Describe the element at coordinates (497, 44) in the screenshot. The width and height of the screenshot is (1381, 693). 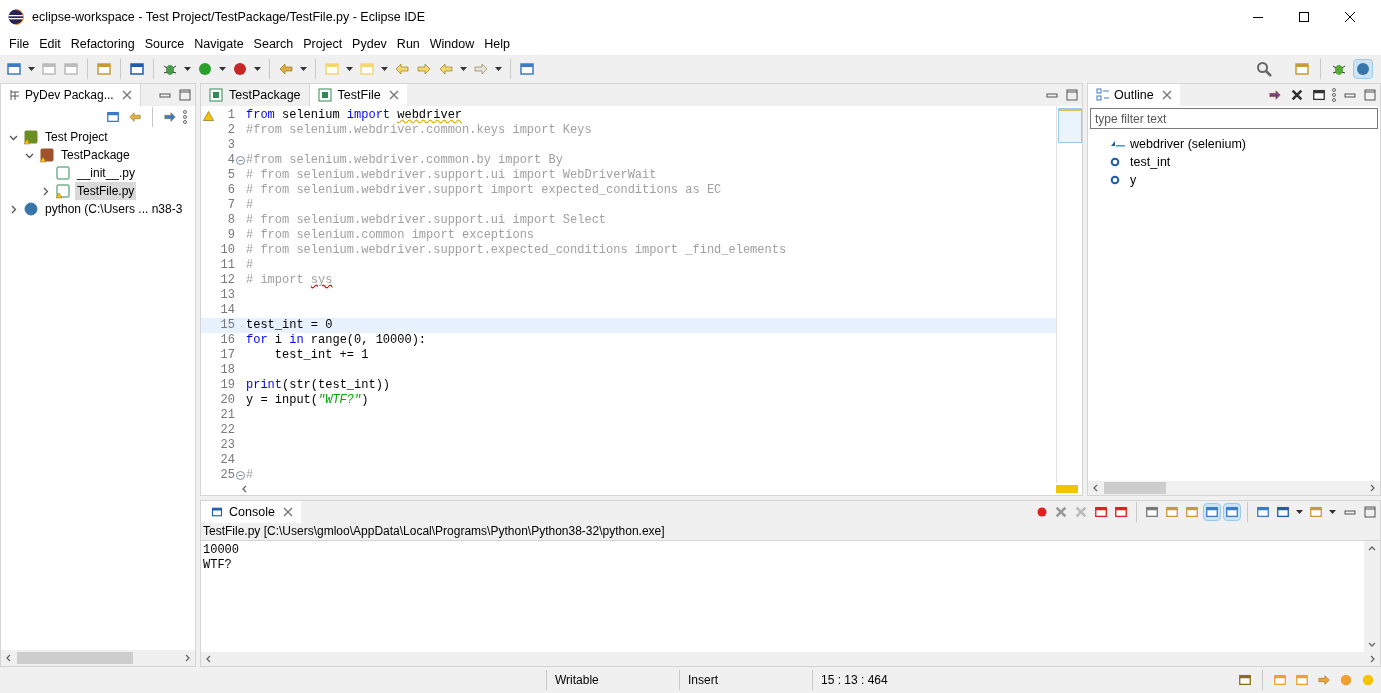
I see `menu-item: Help` at that location.